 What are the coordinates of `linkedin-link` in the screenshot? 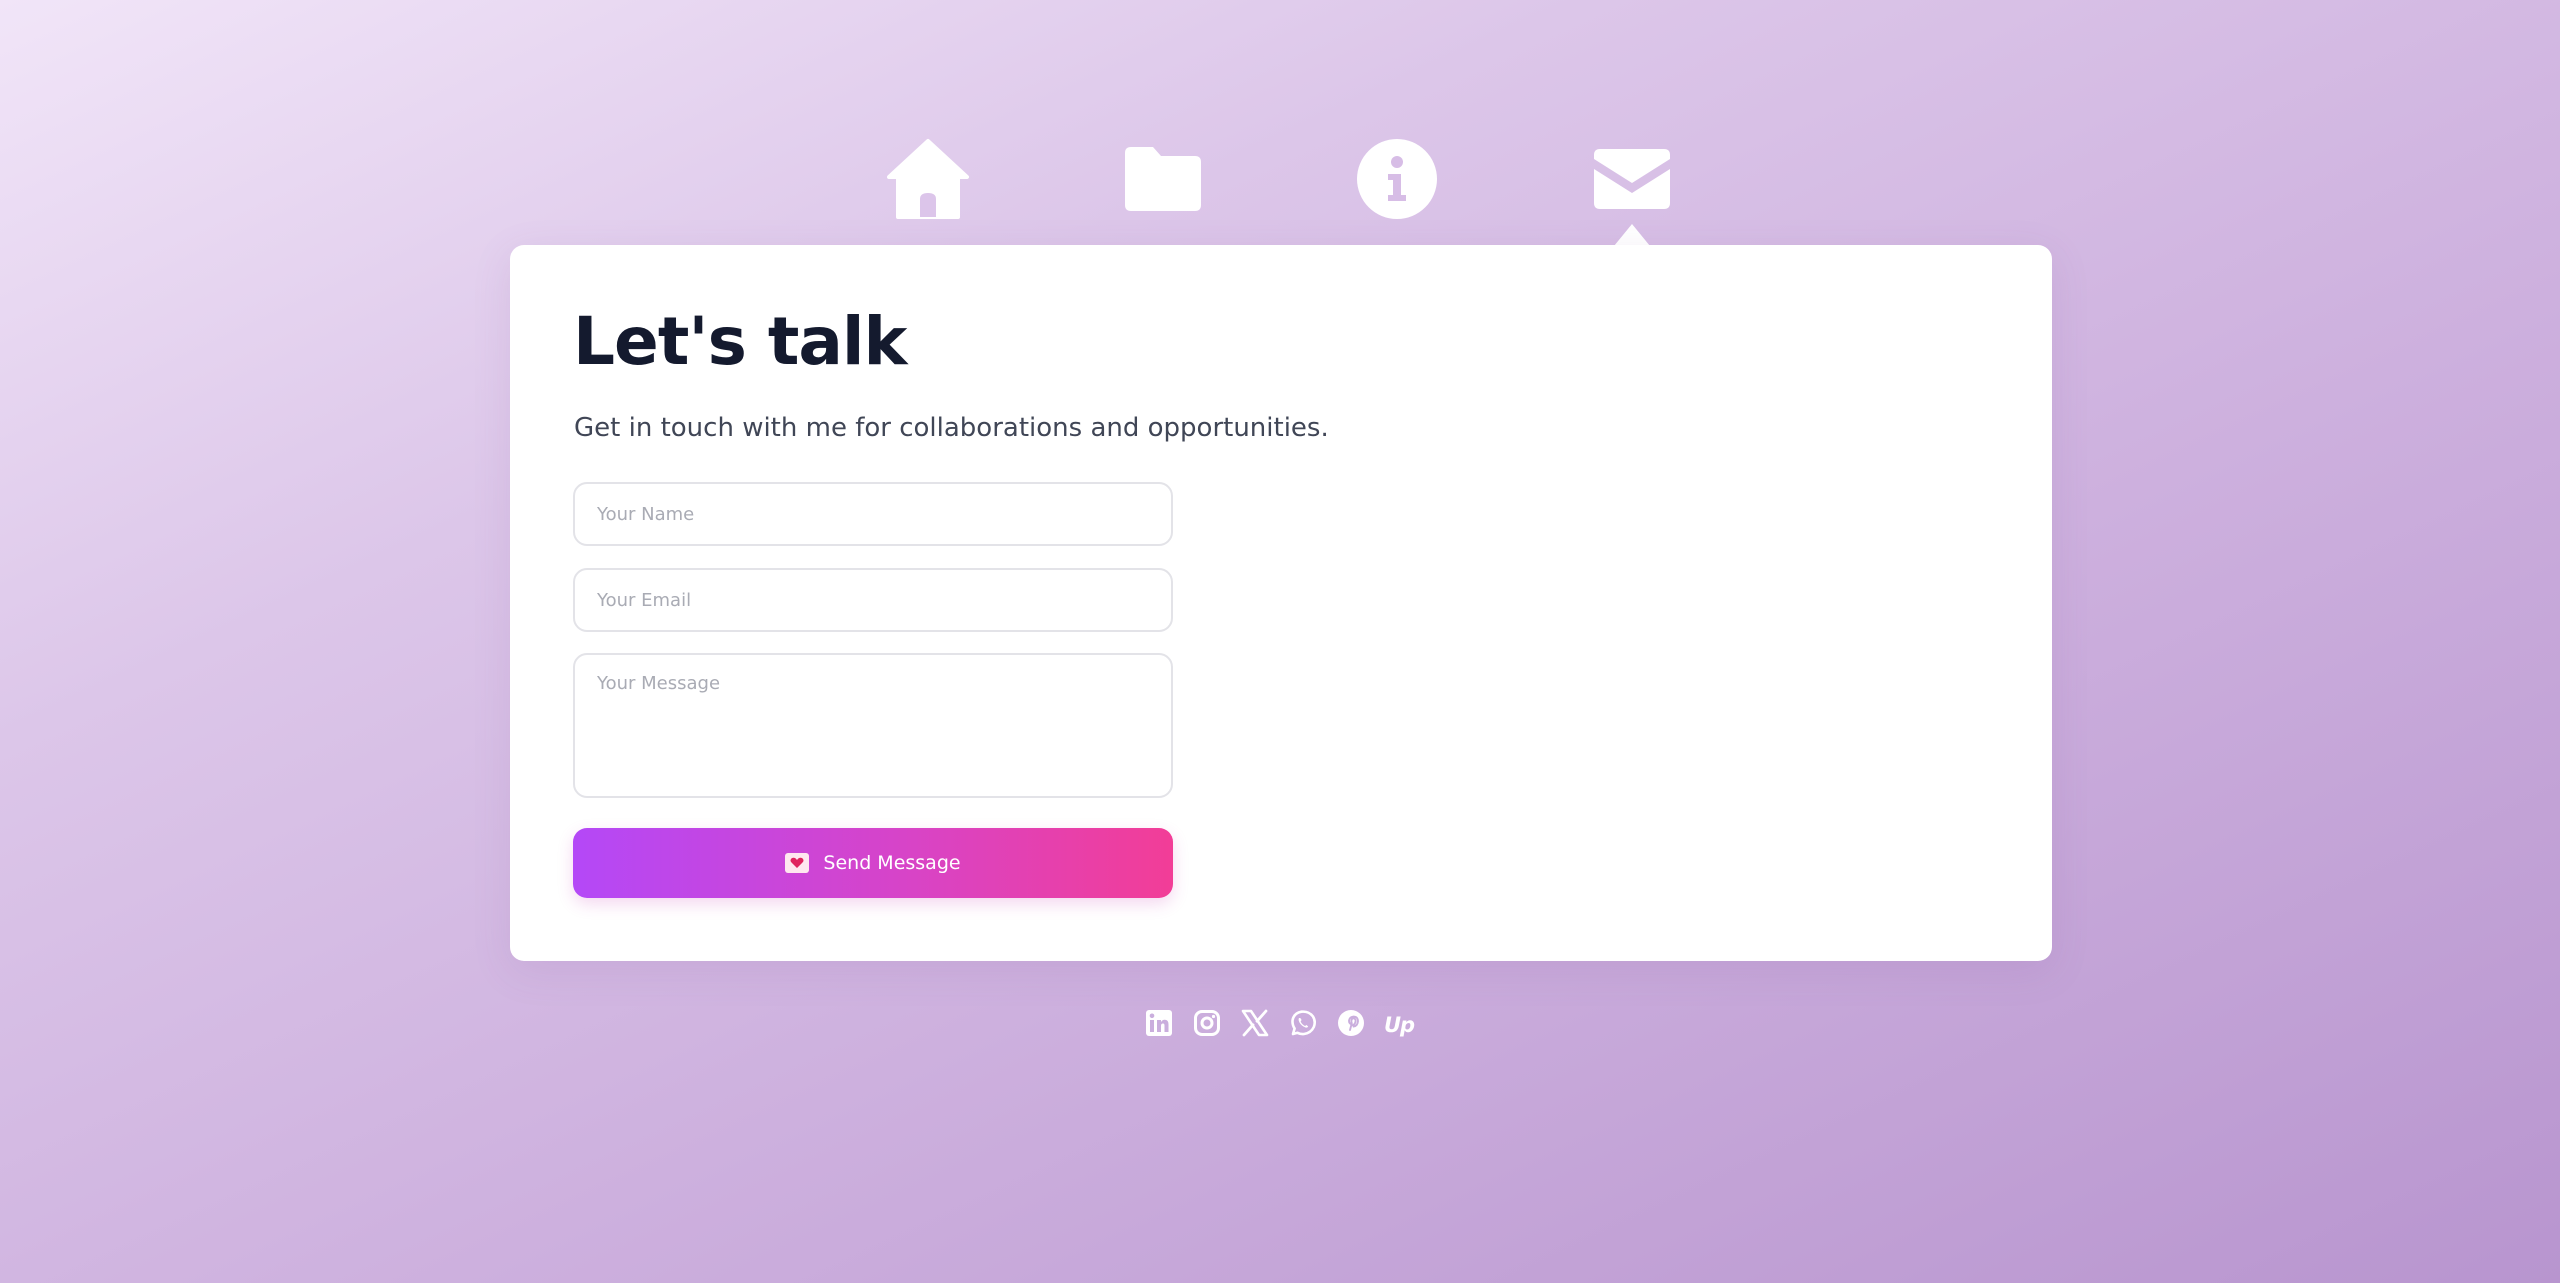 It's located at (1159, 1025).